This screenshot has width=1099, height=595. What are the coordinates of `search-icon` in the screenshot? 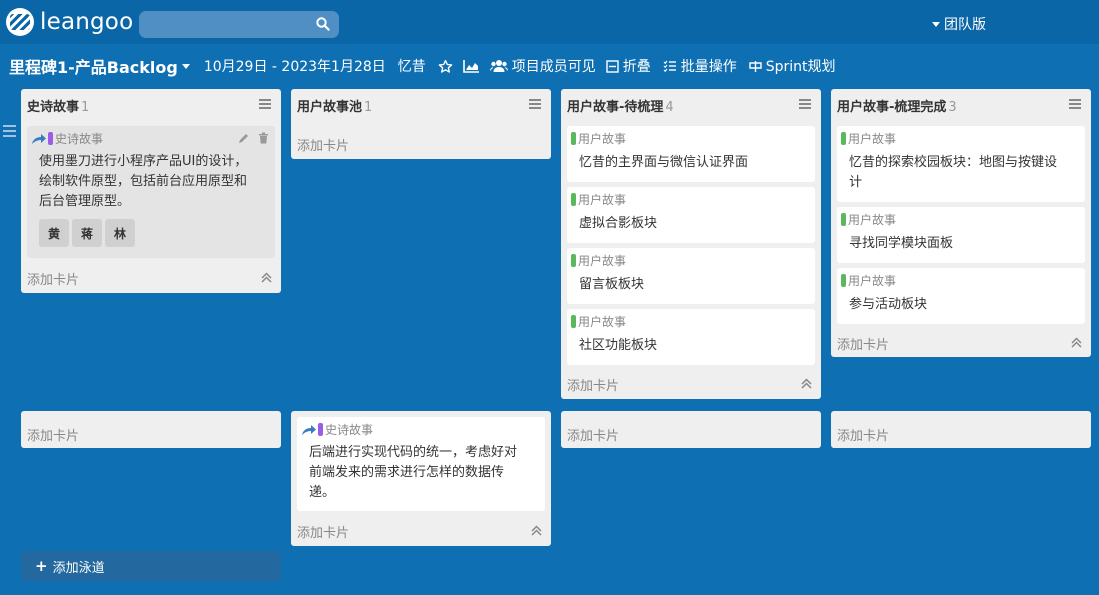 It's located at (323, 24).